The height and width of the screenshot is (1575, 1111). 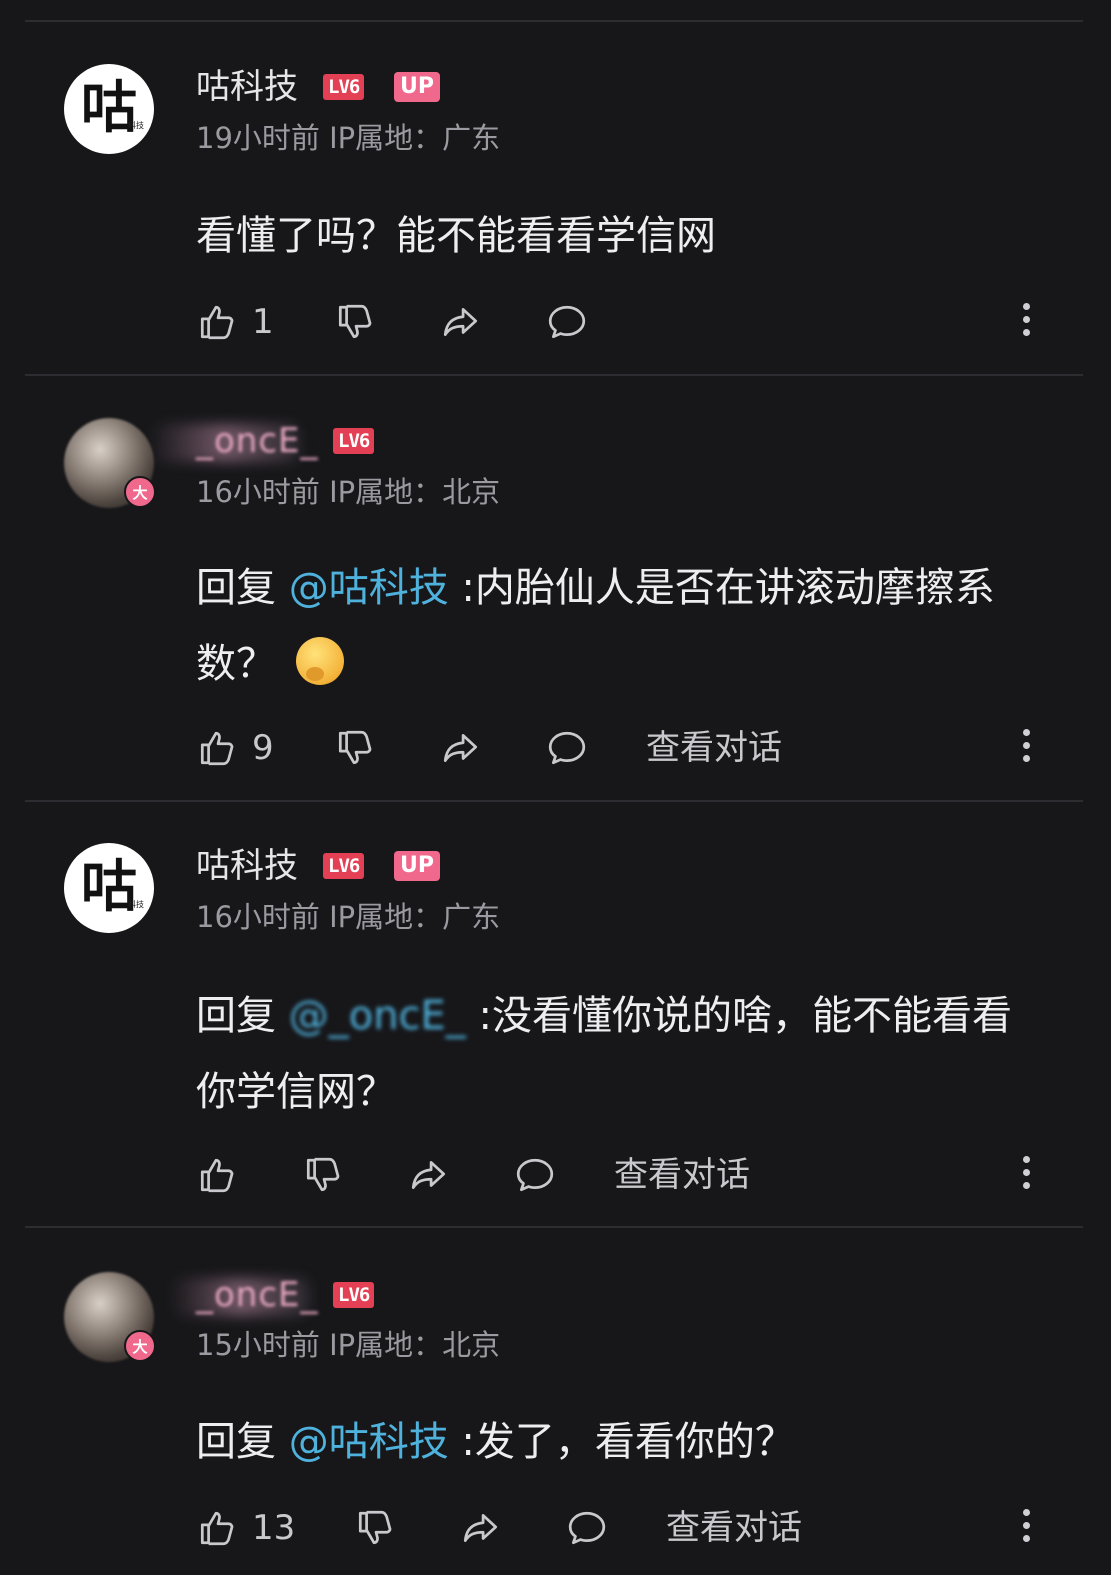 I want to click on action-bar: 查看对话, so click(x=616, y=1175).